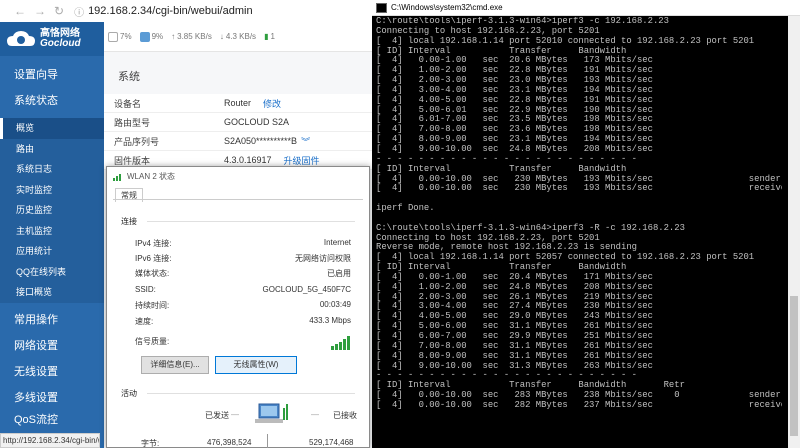 Image resolution: width=800 pixels, height=448 pixels. What do you see at coordinates (339, 273) in the screenshot?
I see `media-state-value: 已启用` at bounding box center [339, 273].